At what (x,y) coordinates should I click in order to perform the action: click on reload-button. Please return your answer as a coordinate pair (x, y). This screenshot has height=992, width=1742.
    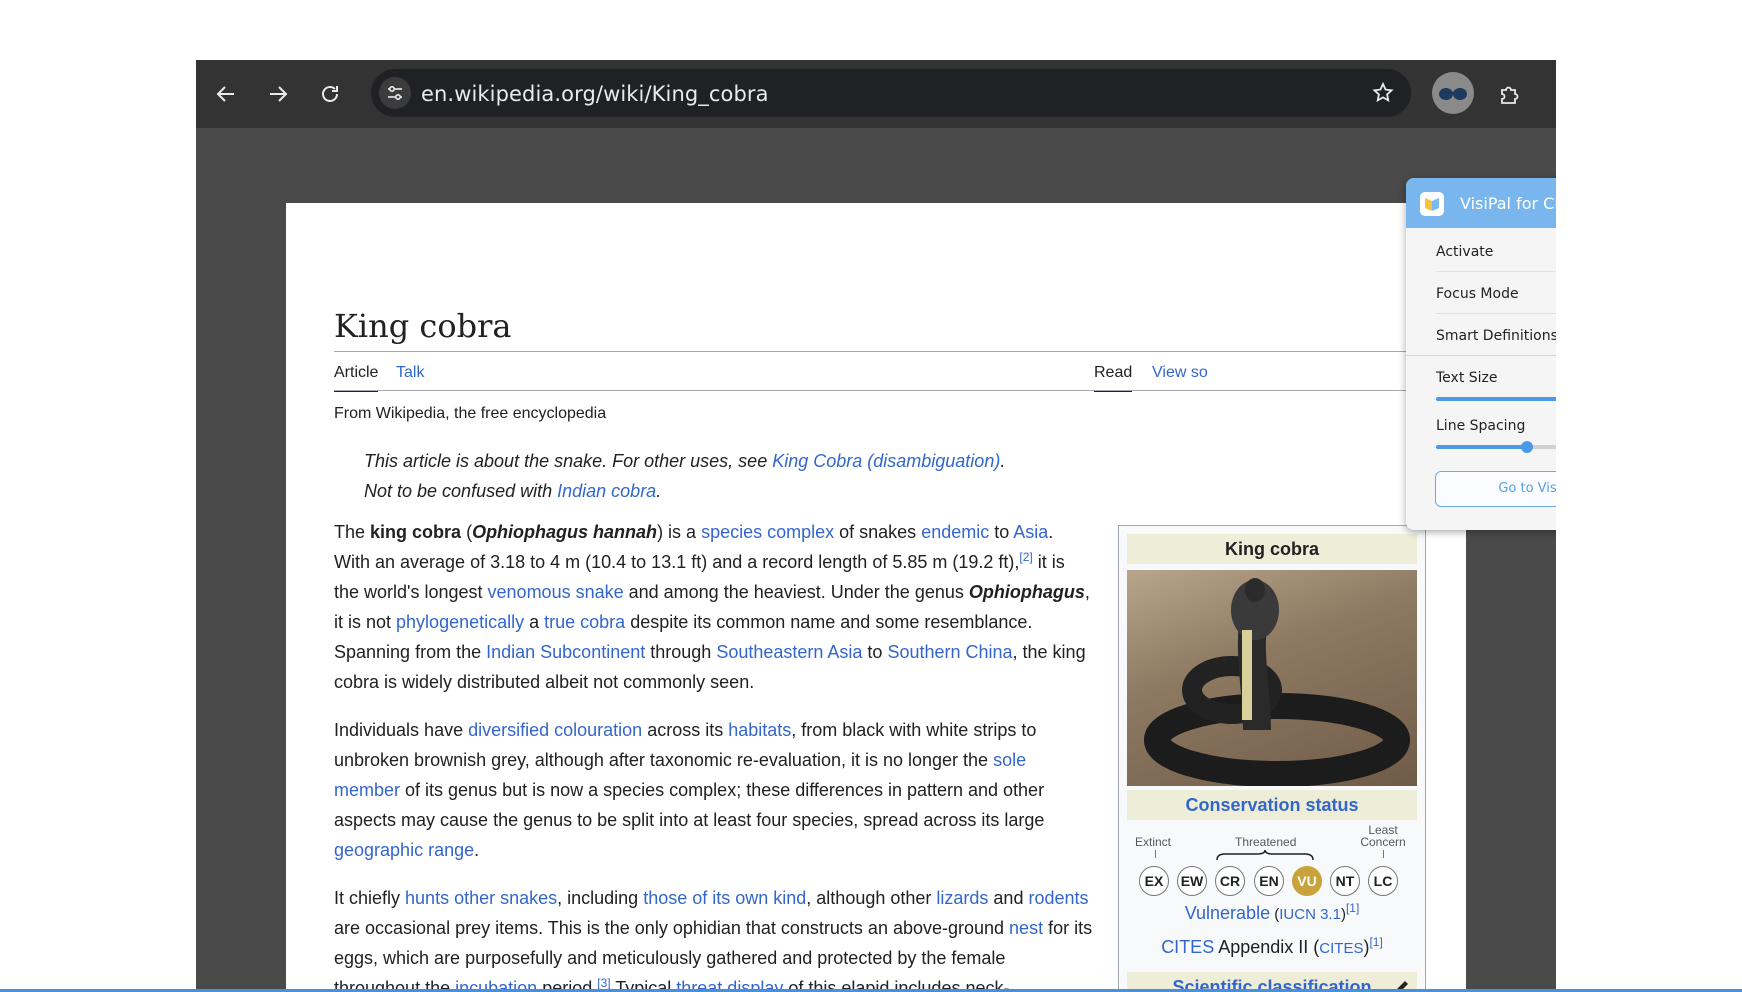
    Looking at the image, I should click on (330, 94).